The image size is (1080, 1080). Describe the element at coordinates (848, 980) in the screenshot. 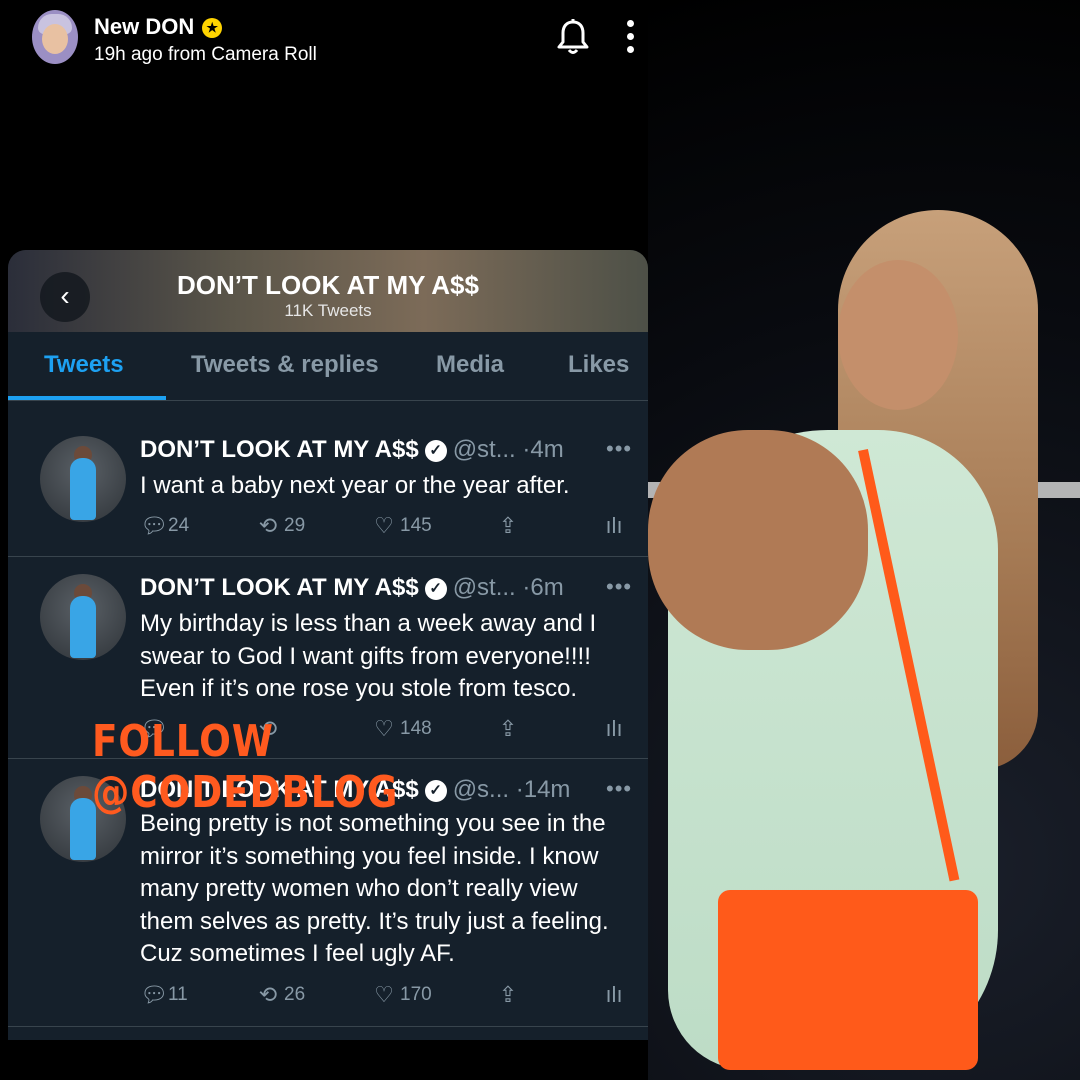

I see `photo-orange-bag` at that location.